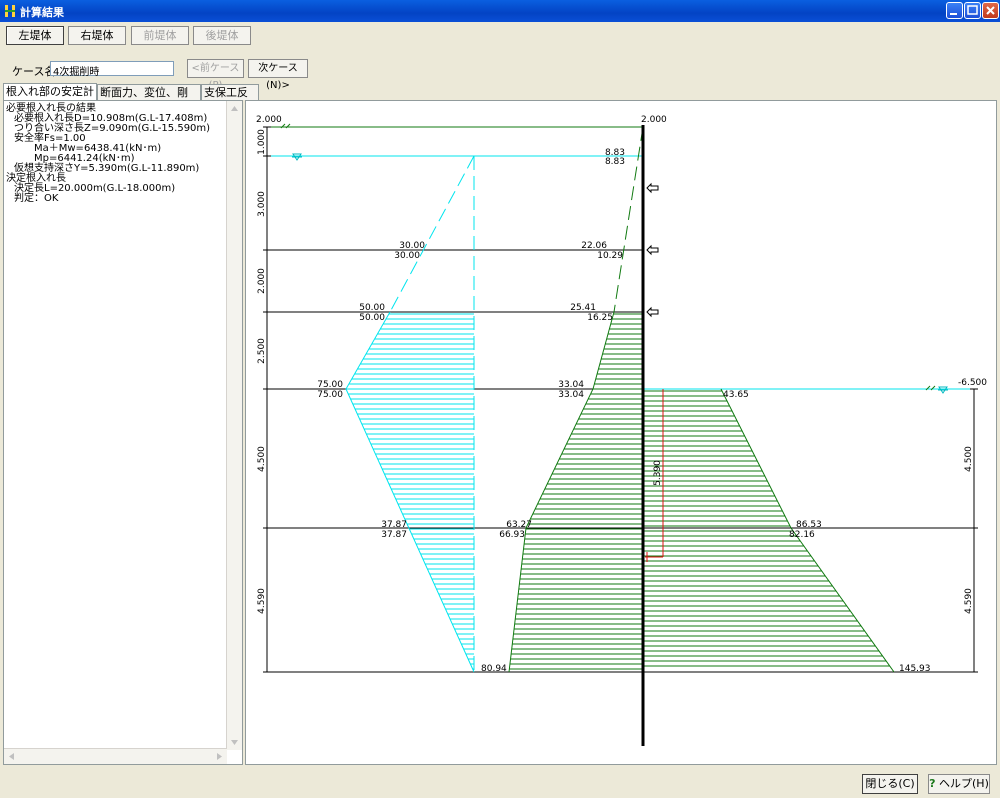 This screenshot has width=1000, height=798. I want to click on pressure-value: 25.41, so click(583, 308).